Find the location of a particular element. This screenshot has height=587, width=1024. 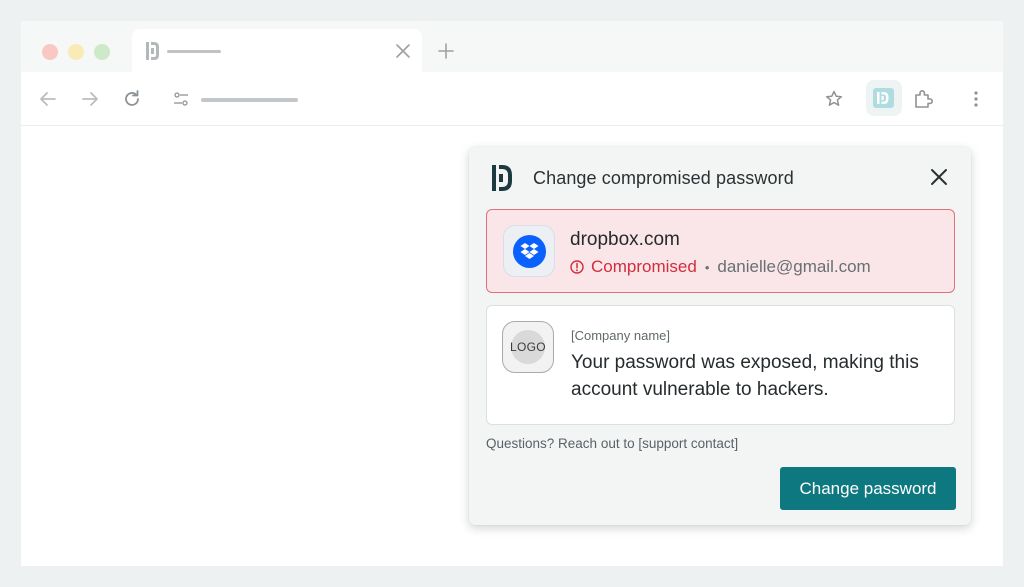

dashlane-extension-icon is located at coordinates (883, 98).